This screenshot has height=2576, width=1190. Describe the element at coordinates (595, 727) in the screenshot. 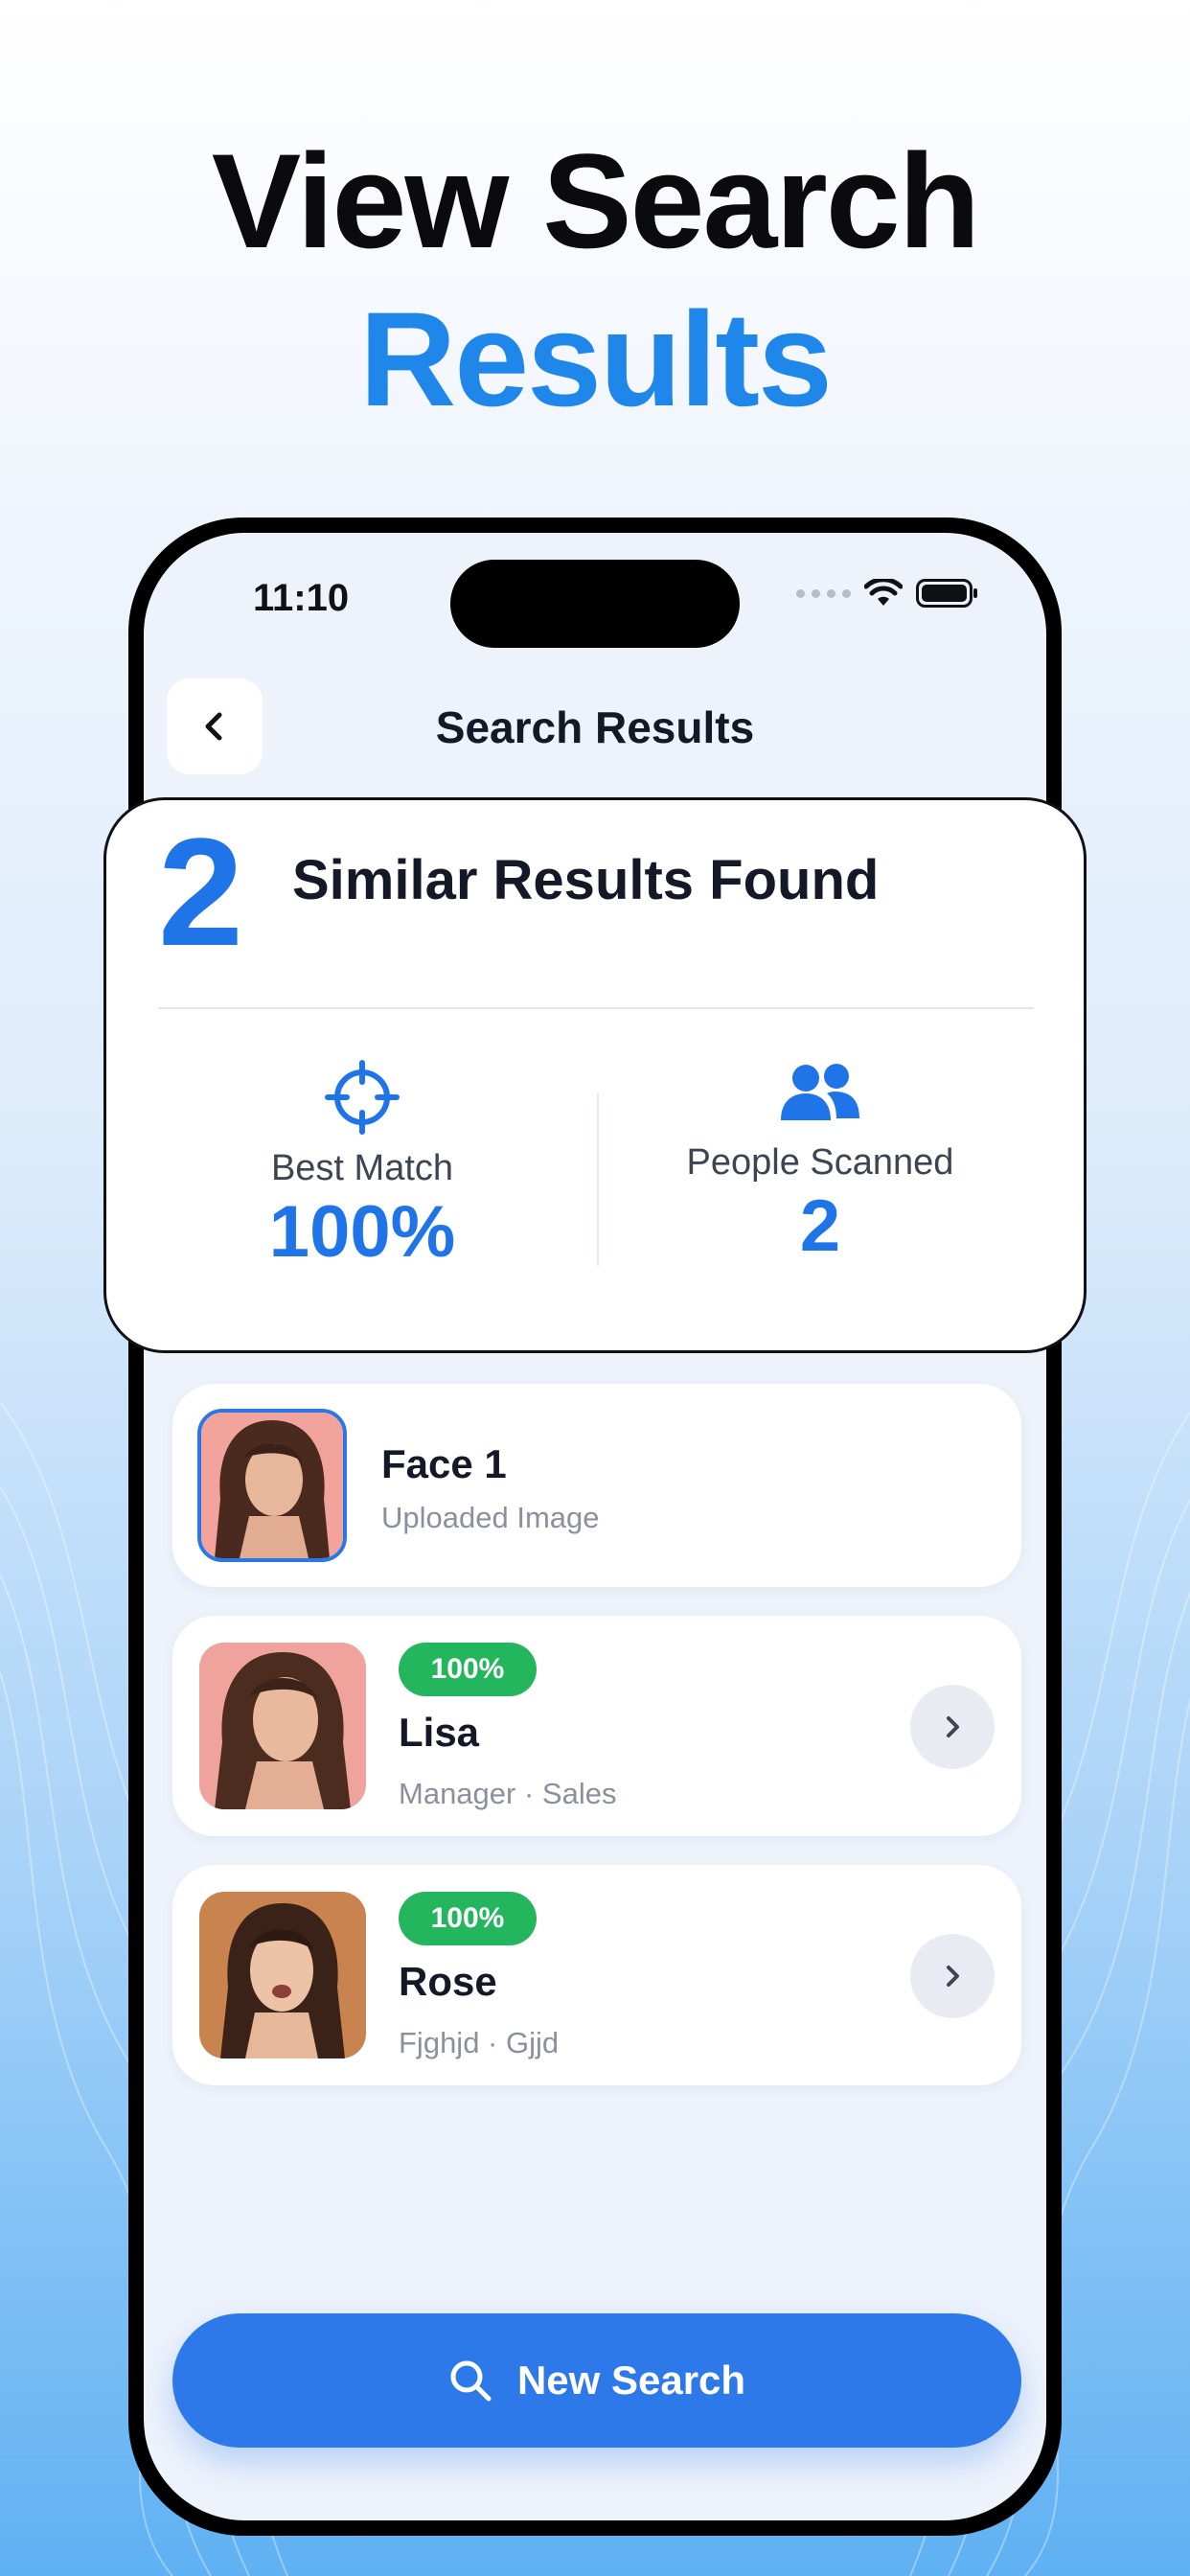

I see `page-title: Search Results` at that location.